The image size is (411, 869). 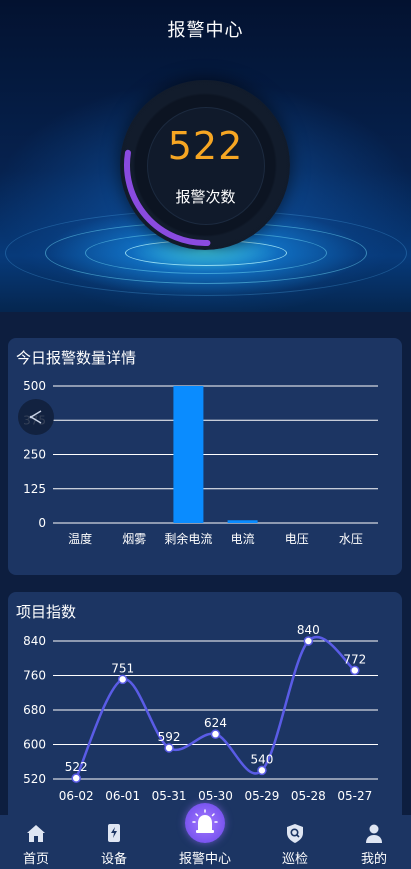 What do you see at coordinates (374, 833) in the screenshot?
I see `user-icon` at bounding box center [374, 833].